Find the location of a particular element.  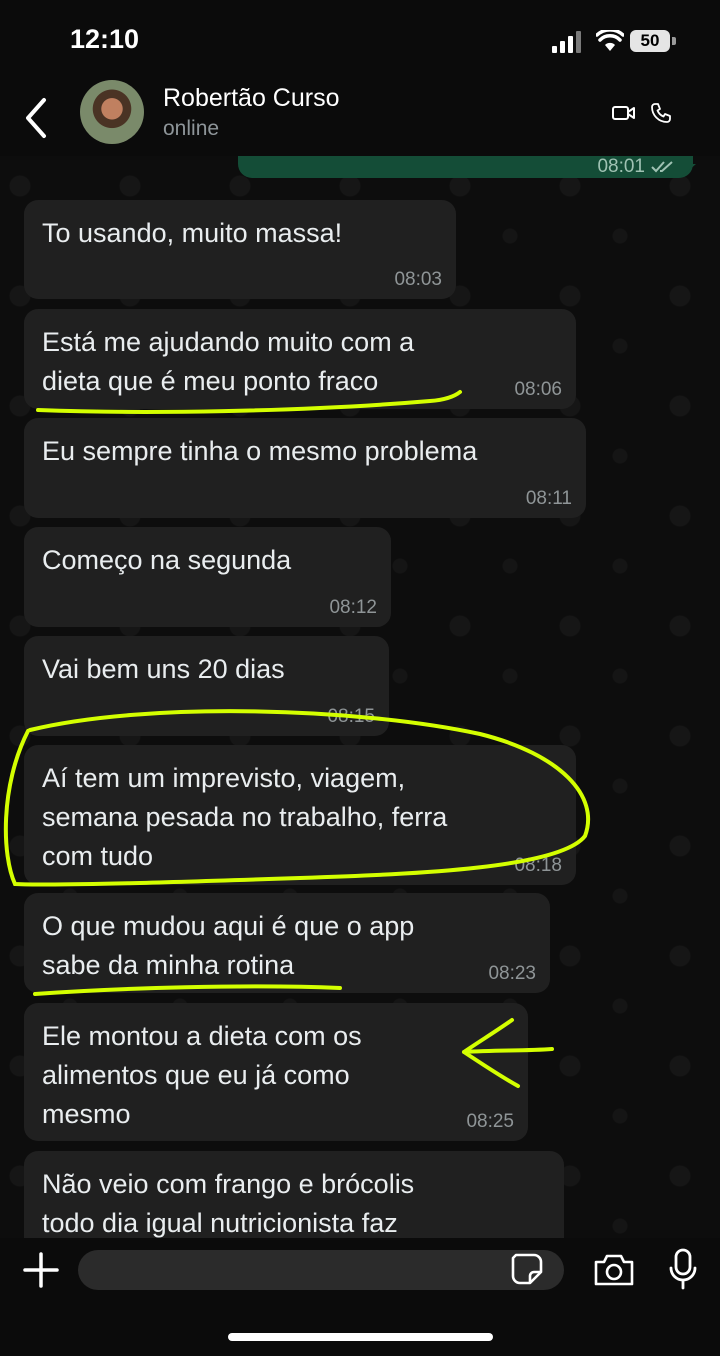

battery-icon: 50 is located at coordinates (650, 41).